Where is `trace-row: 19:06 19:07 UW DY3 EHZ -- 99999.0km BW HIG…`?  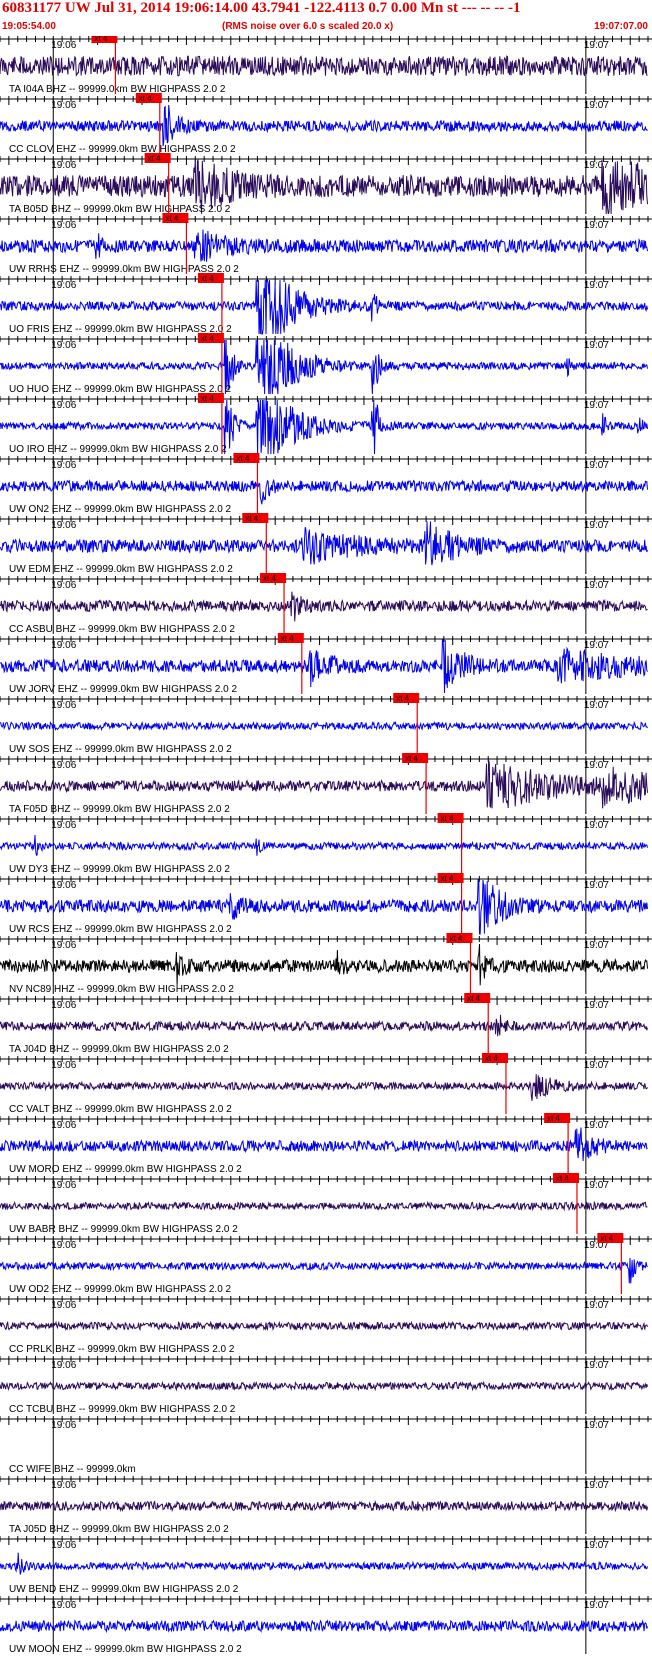 trace-row: 19:06 19:07 UW DY3 EHZ -- 99999.0km BW HIG… is located at coordinates (326, 844).